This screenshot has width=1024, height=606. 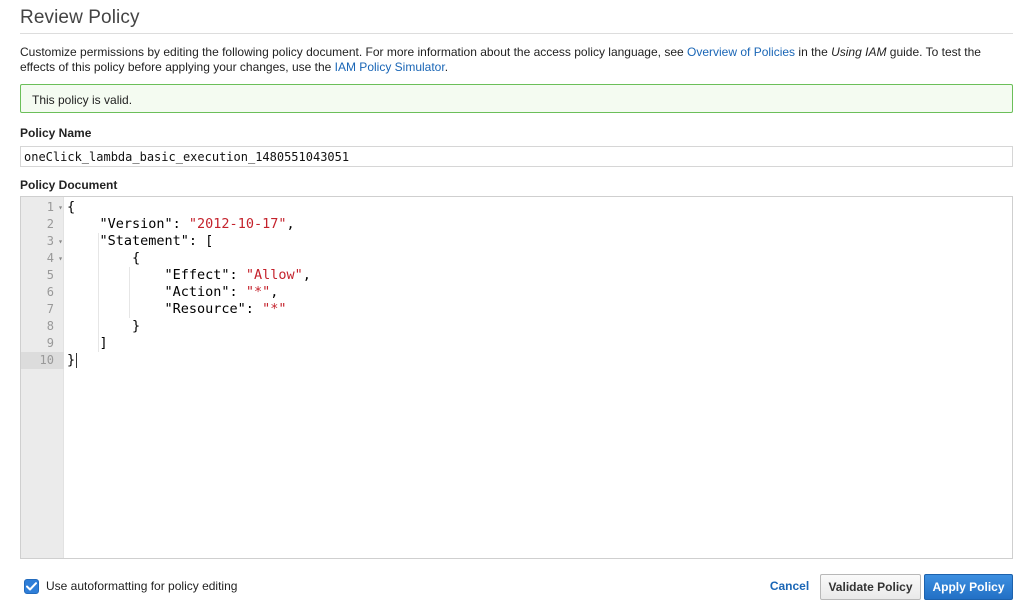 I want to click on autoformat-label: Use autoformatting for policy editing, so click(x=142, y=586).